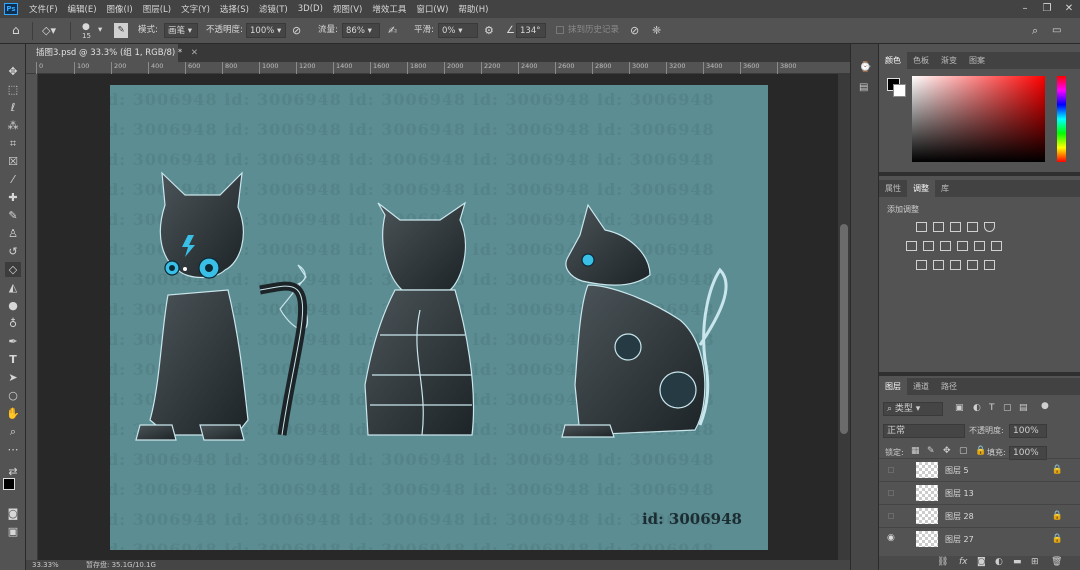 This screenshot has width=1080, height=570. I want to click on tab-swatches: 色板, so click(921, 60).